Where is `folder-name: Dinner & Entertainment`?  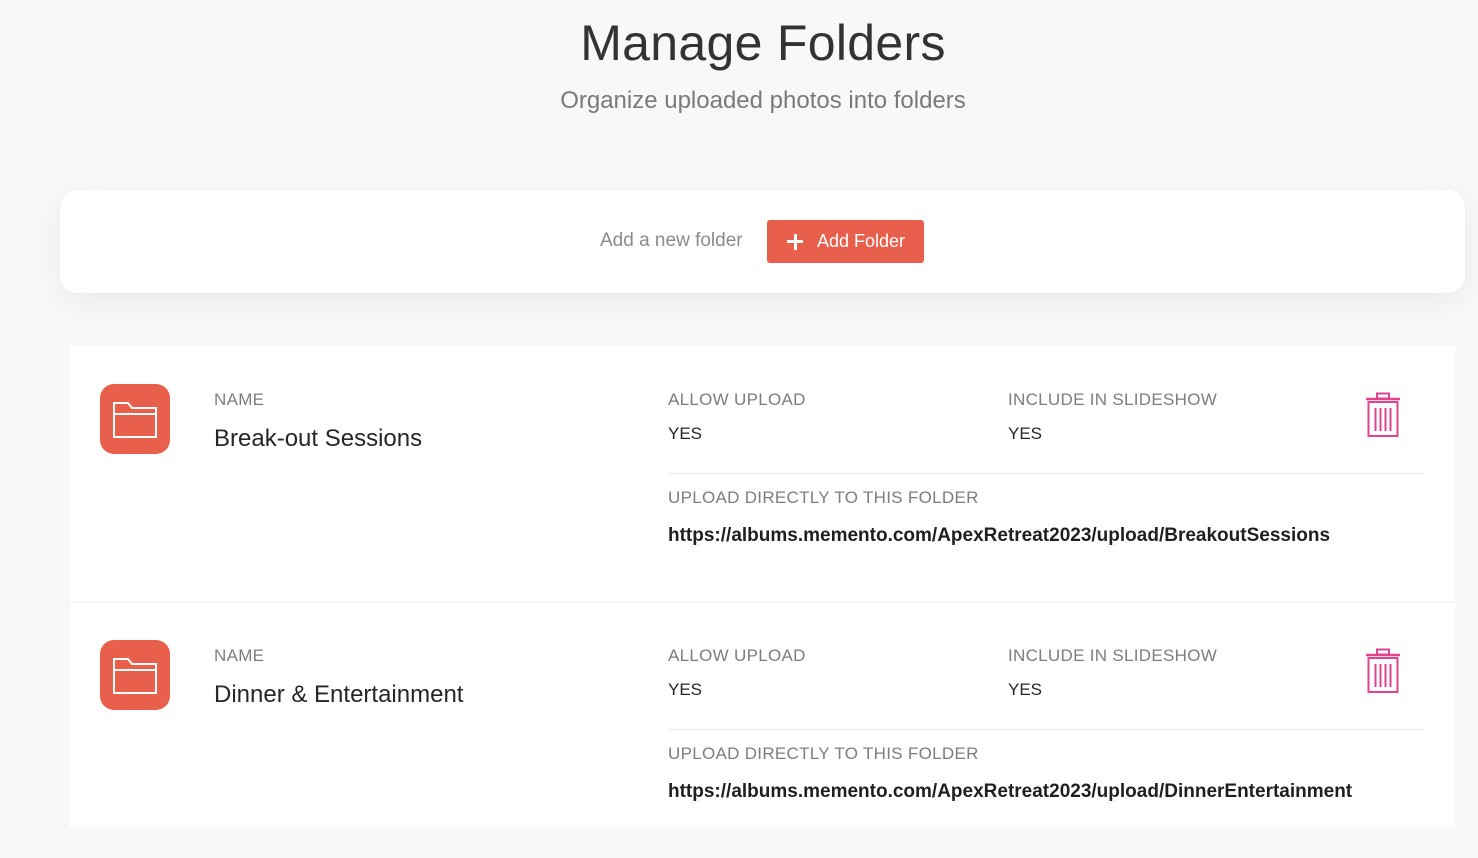
folder-name: Dinner & Entertainment is located at coordinates (339, 694).